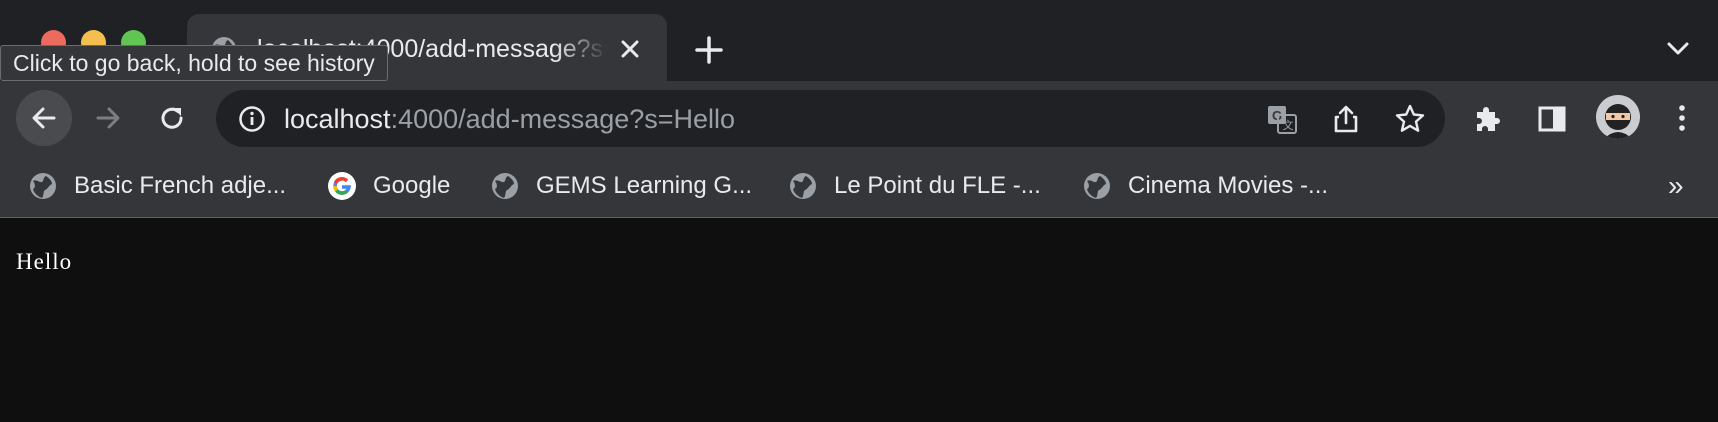  I want to click on profile-avatar, so click(1618, 117).